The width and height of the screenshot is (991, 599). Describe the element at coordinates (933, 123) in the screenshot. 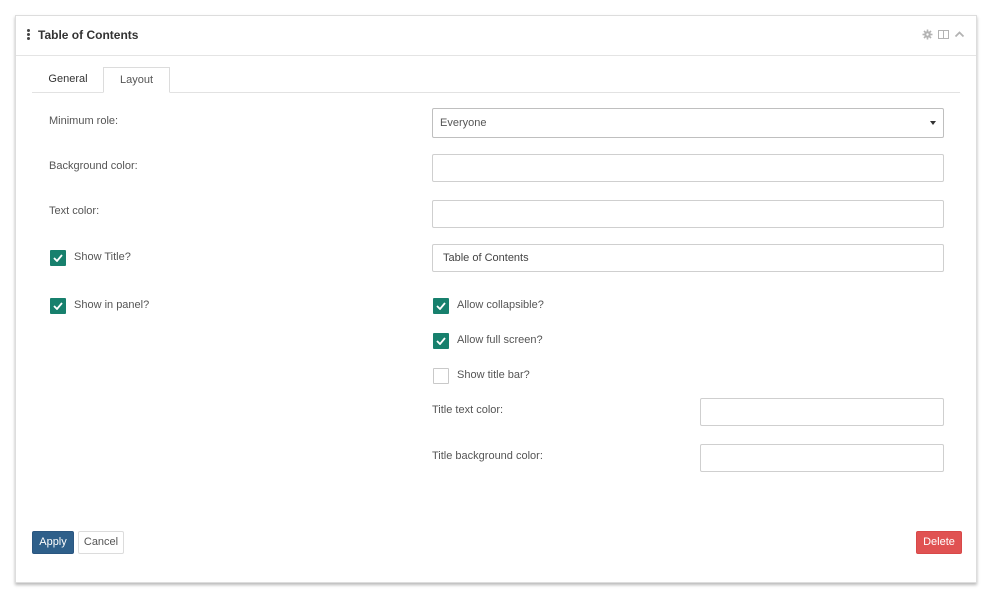

I see `caret-down-icon` at that location.